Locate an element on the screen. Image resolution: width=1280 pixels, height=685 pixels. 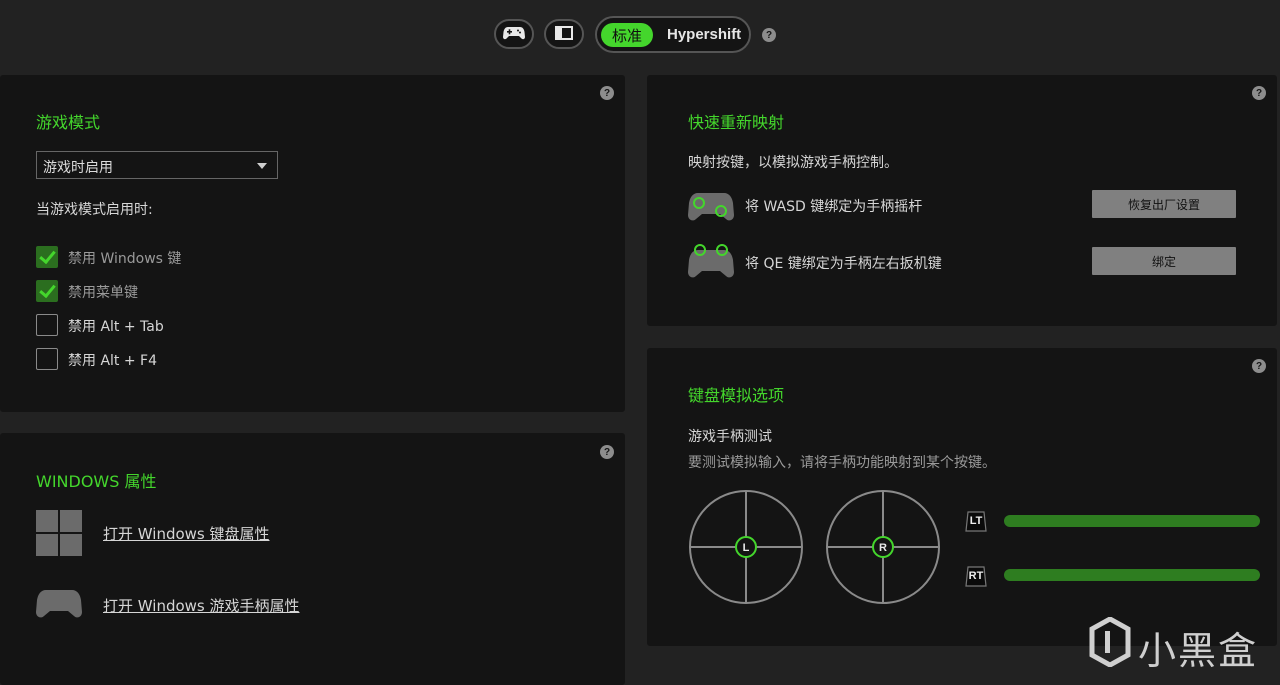
rt-label: RT is located at coordinates (976, 576).